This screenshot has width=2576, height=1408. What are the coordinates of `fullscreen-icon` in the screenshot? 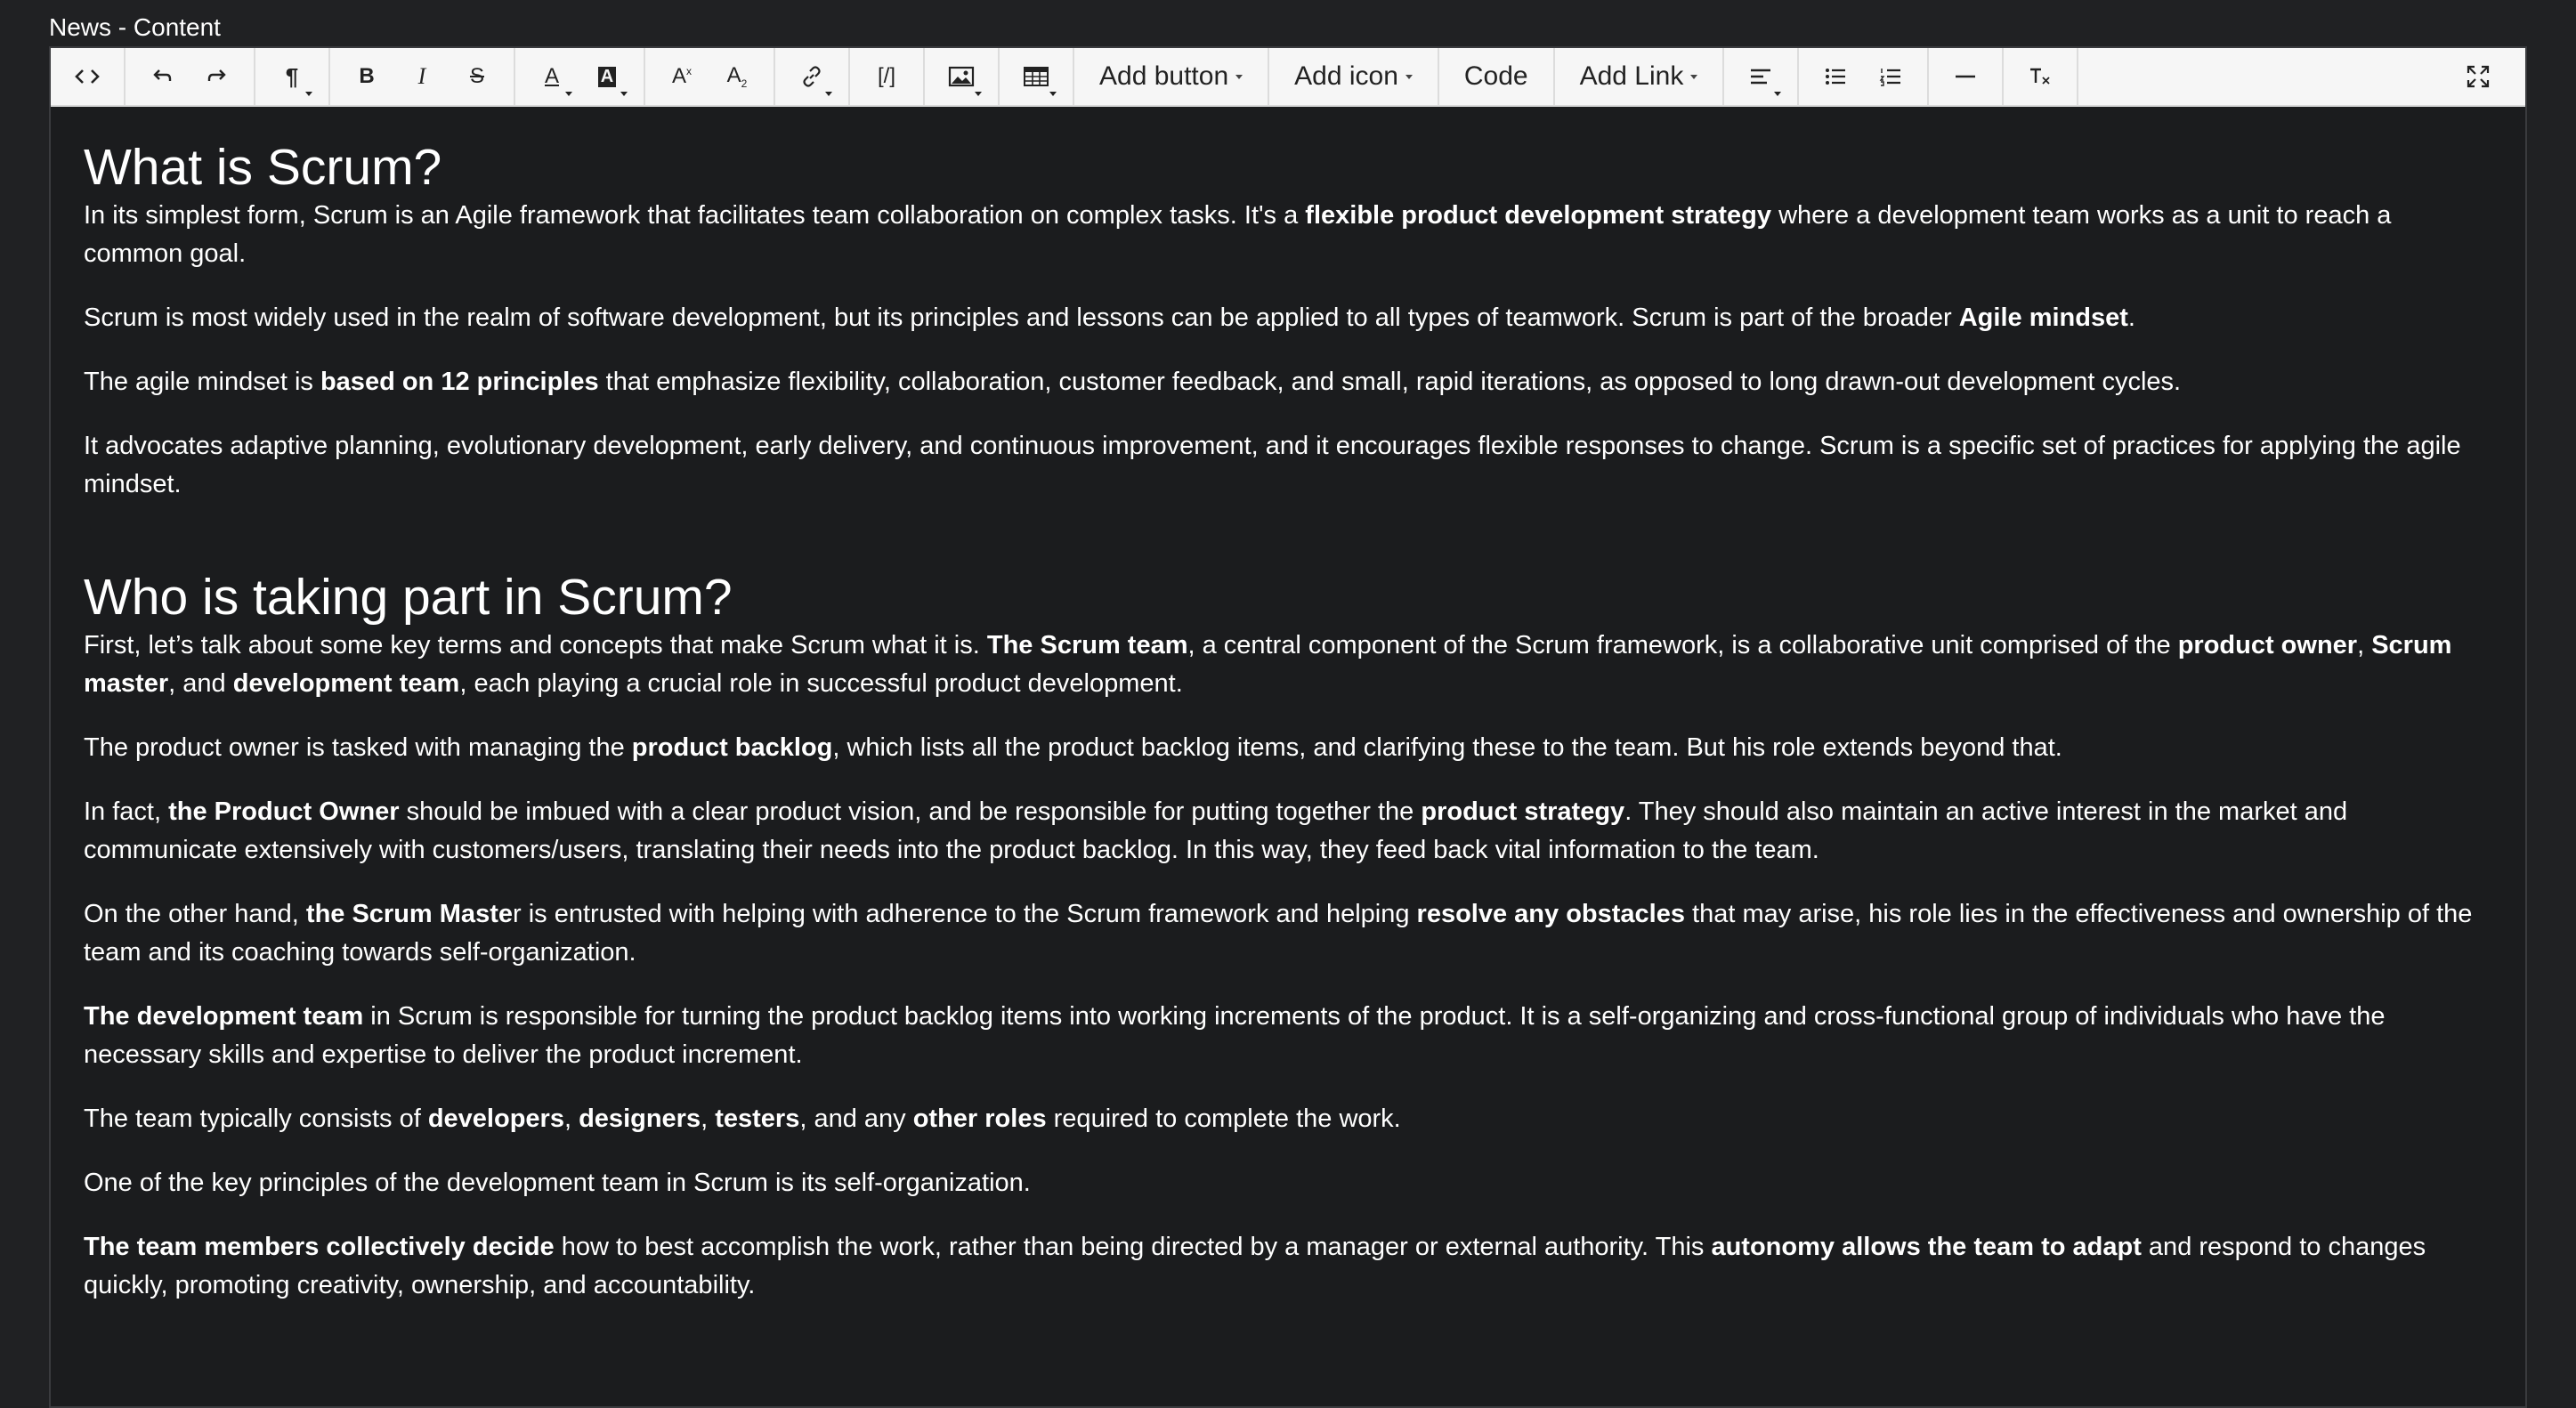 It's located at (2479, 76).